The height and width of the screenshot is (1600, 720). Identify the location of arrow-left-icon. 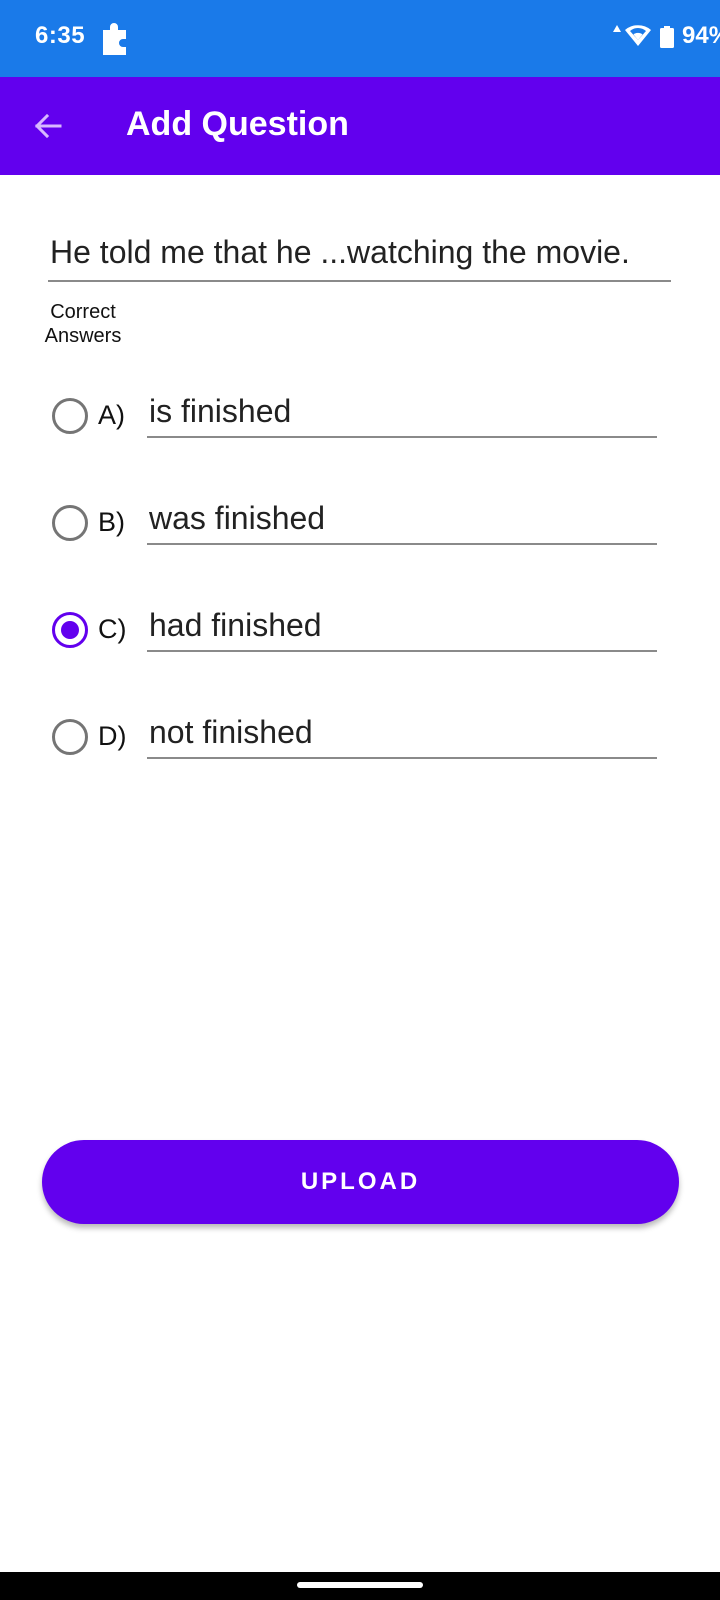
(48, 126).